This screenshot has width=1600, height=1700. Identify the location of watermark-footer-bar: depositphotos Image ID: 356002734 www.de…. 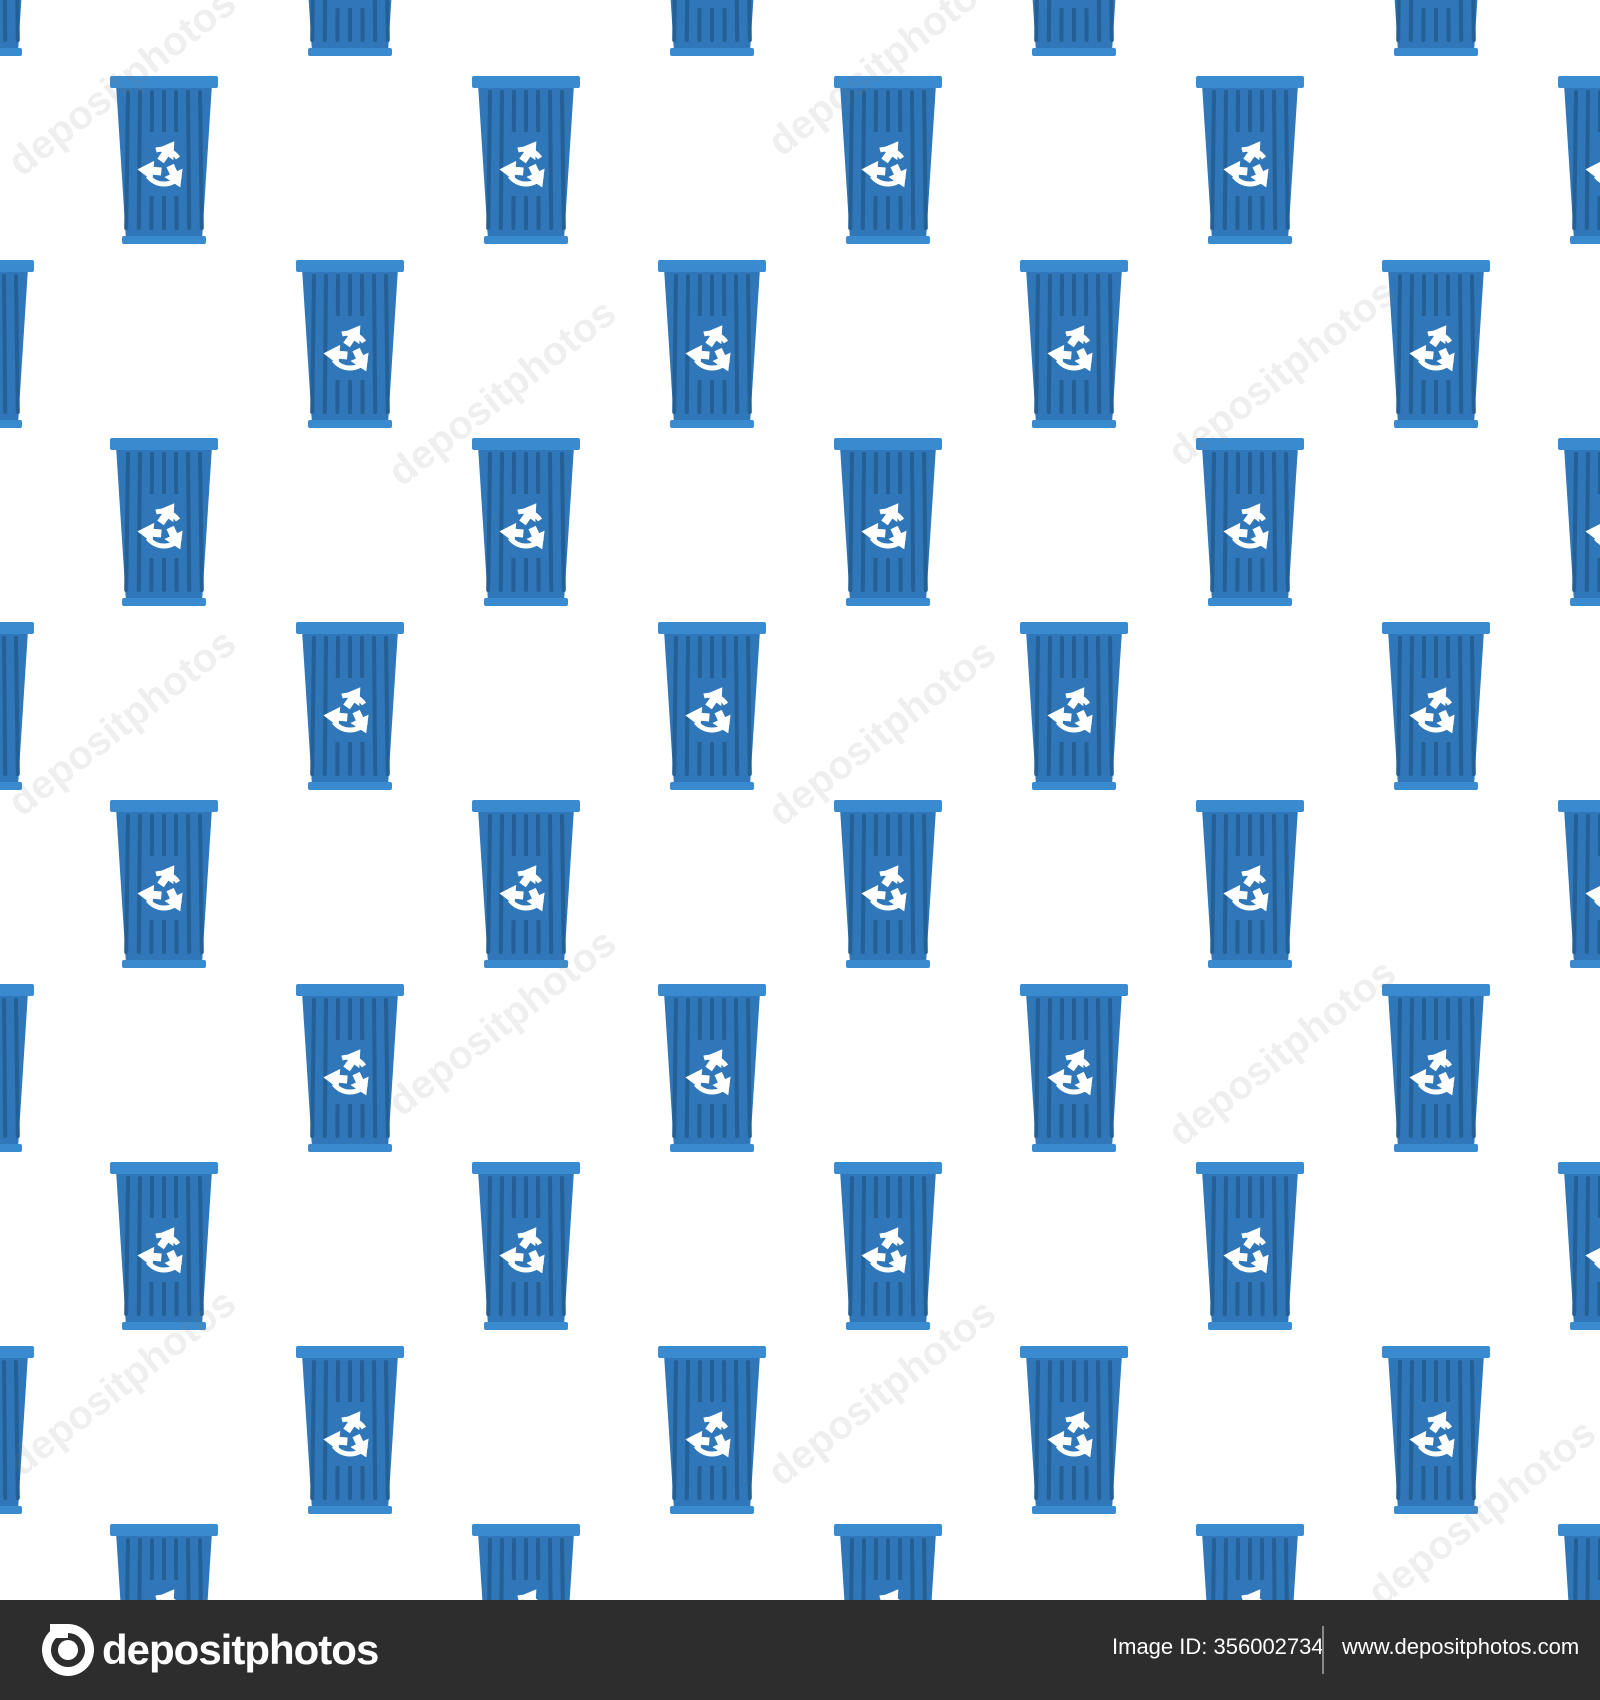
(800, 1650).